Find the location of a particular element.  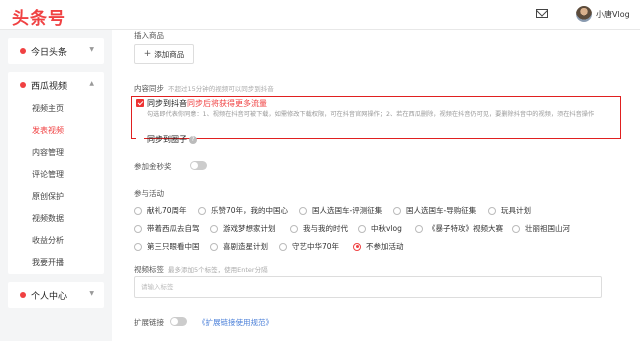

activity-radio: 玩具计划 is located at coordinates (509, 210).